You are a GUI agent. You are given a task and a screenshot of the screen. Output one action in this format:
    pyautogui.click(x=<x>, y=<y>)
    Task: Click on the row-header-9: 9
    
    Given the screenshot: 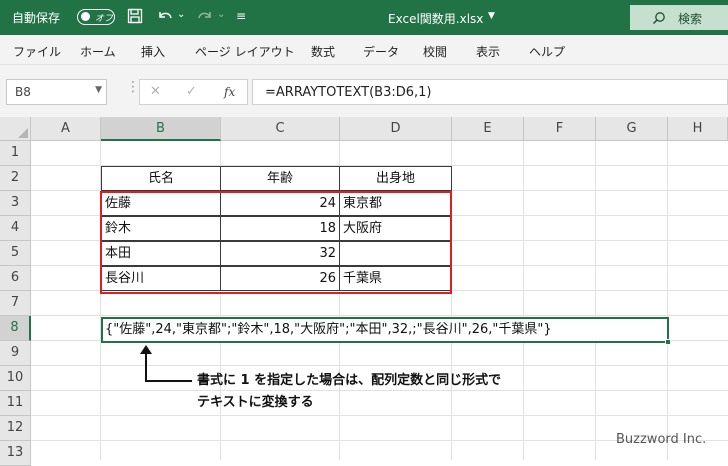 What is the action you would take?
    pyautogui.click(x=15, y=353)
    